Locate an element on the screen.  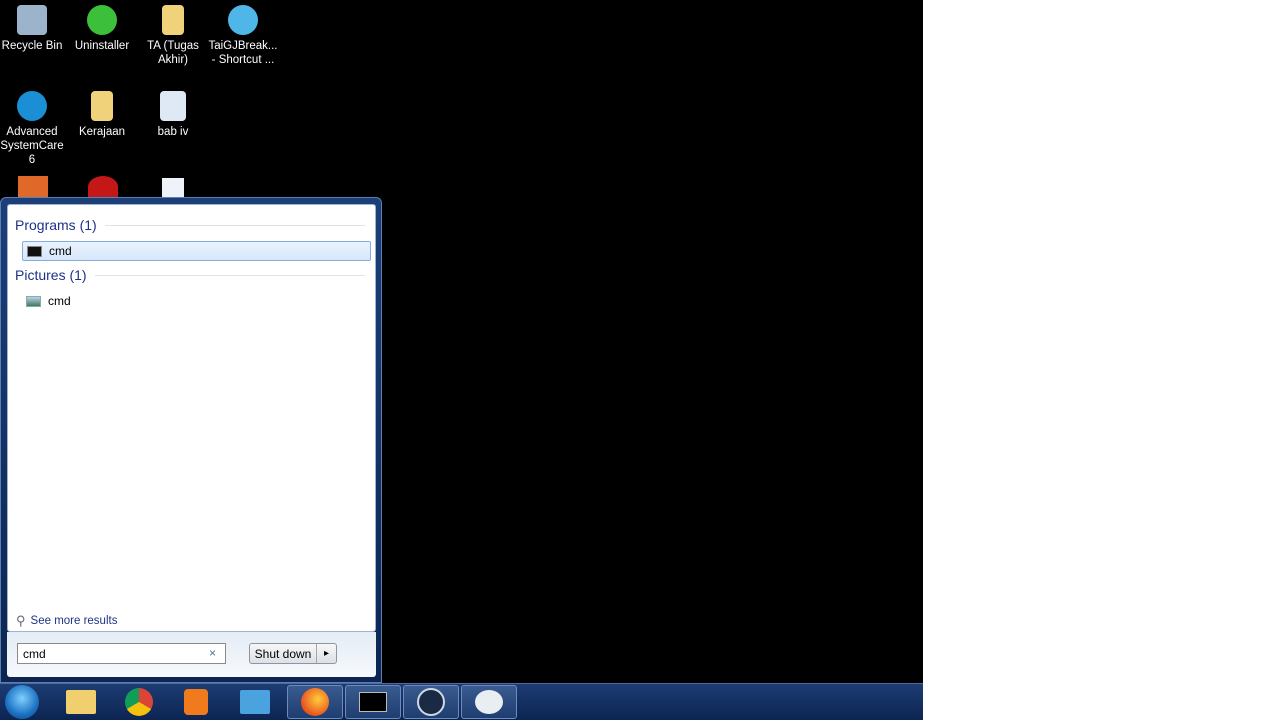
desktop-icon-ta-folder: TA (Tugas Akhir) is located at coordinates (173, 34).